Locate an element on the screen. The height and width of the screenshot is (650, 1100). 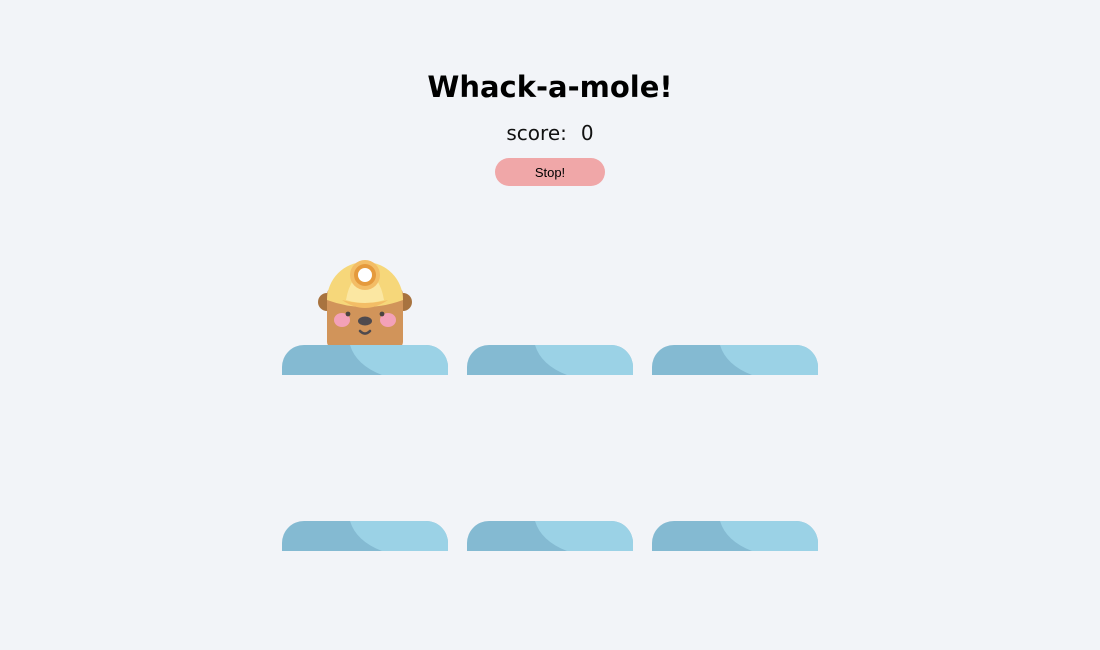
score-label: score: is located at coordinates (536, 133).